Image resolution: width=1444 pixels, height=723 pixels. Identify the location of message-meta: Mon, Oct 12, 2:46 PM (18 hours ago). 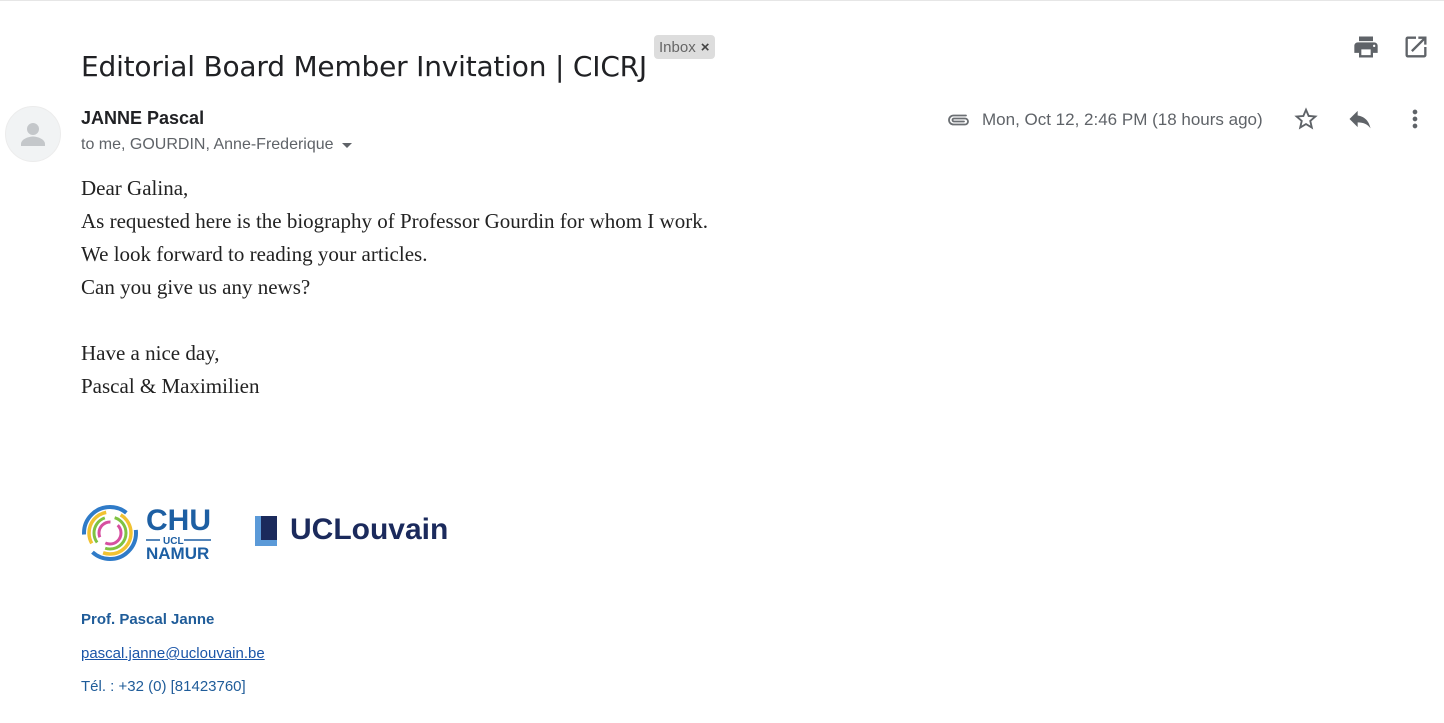
(1104, 120).